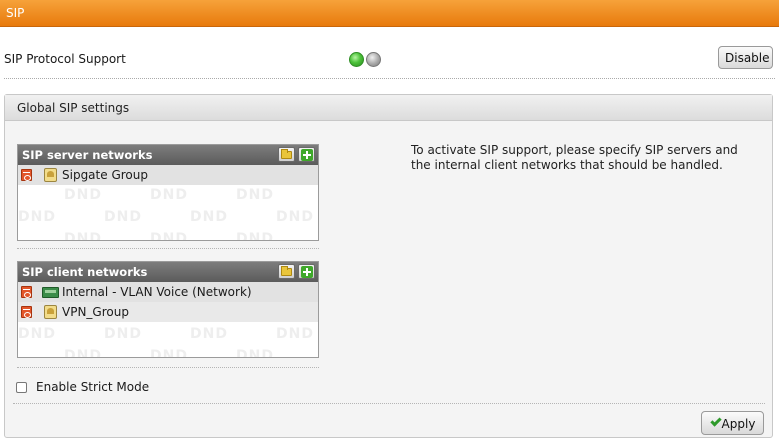 The height and width of the screenshot is (445, 779). Describe the element at coordinates (85, 272) in the screenshot. I see `sip-client-networks-title: SIP client networks` at that location.